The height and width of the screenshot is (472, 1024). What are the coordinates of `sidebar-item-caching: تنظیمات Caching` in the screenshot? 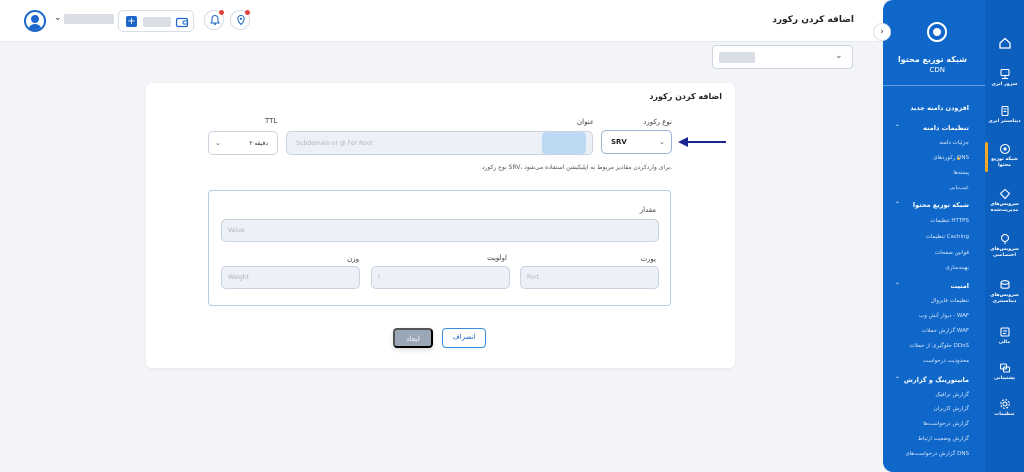 It's located at (947, 237).